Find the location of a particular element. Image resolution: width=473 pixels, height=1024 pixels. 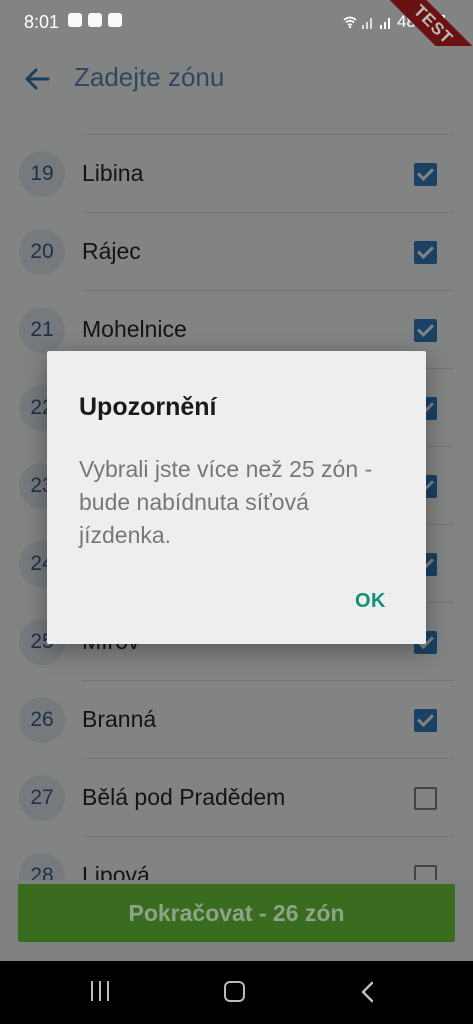

notification-icons is located at coordinates (95, 20).